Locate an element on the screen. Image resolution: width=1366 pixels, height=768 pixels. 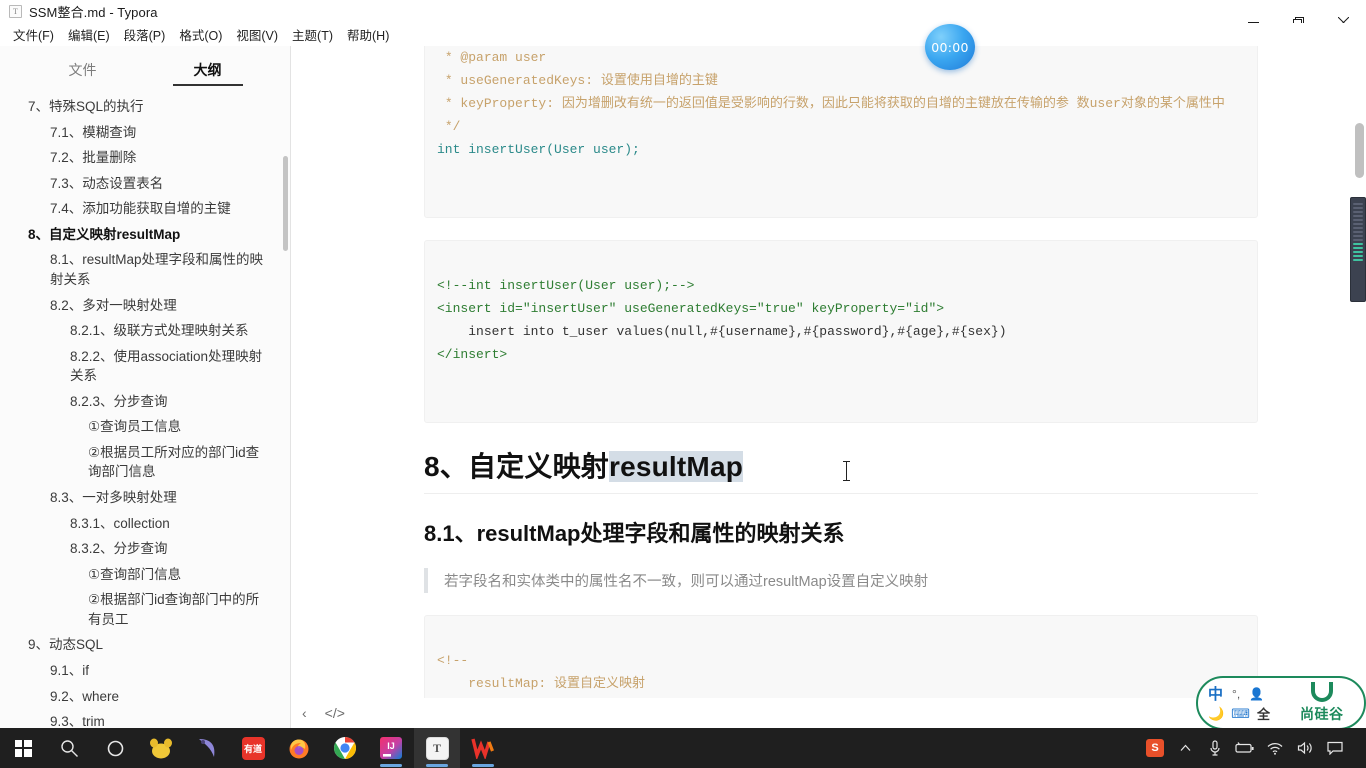
outline-item: ①查询员工信息 is located at coordinates (145, 427).